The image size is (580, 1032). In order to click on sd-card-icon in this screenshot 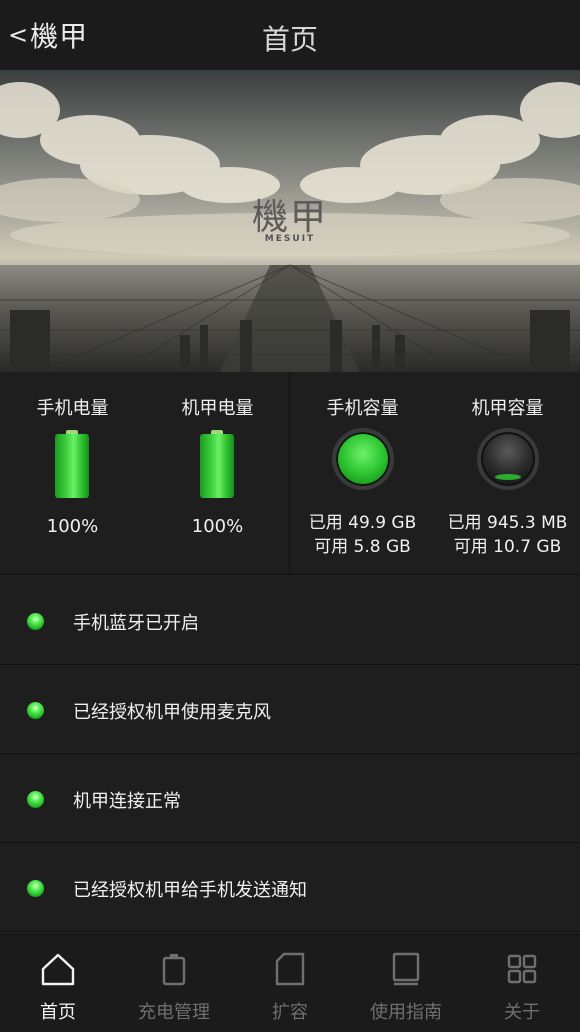, I will do `click(290, 969)`.